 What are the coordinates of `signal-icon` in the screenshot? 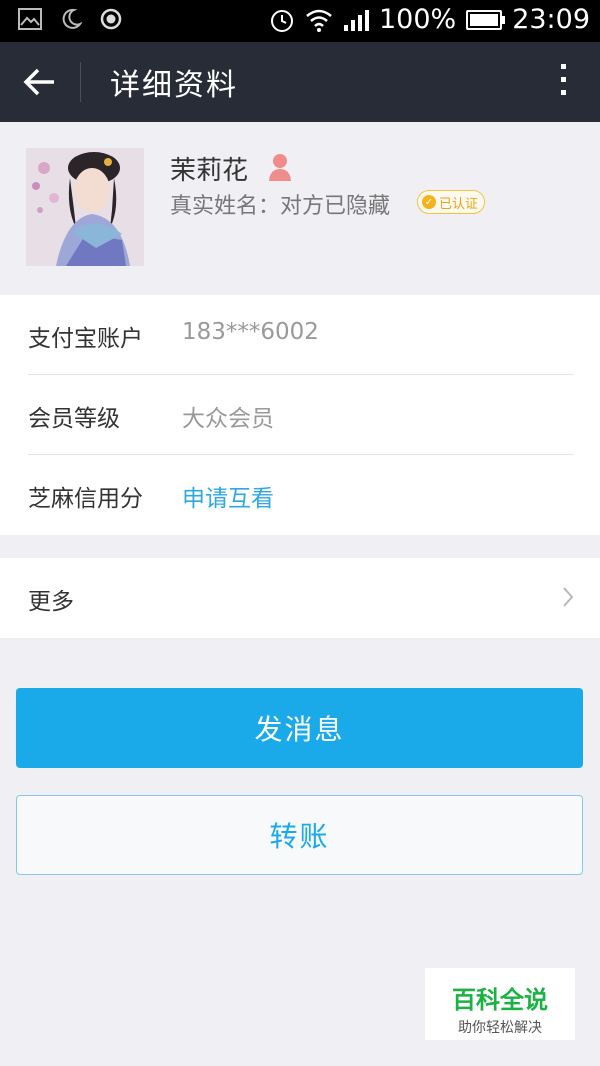 It's located at (356, 20).